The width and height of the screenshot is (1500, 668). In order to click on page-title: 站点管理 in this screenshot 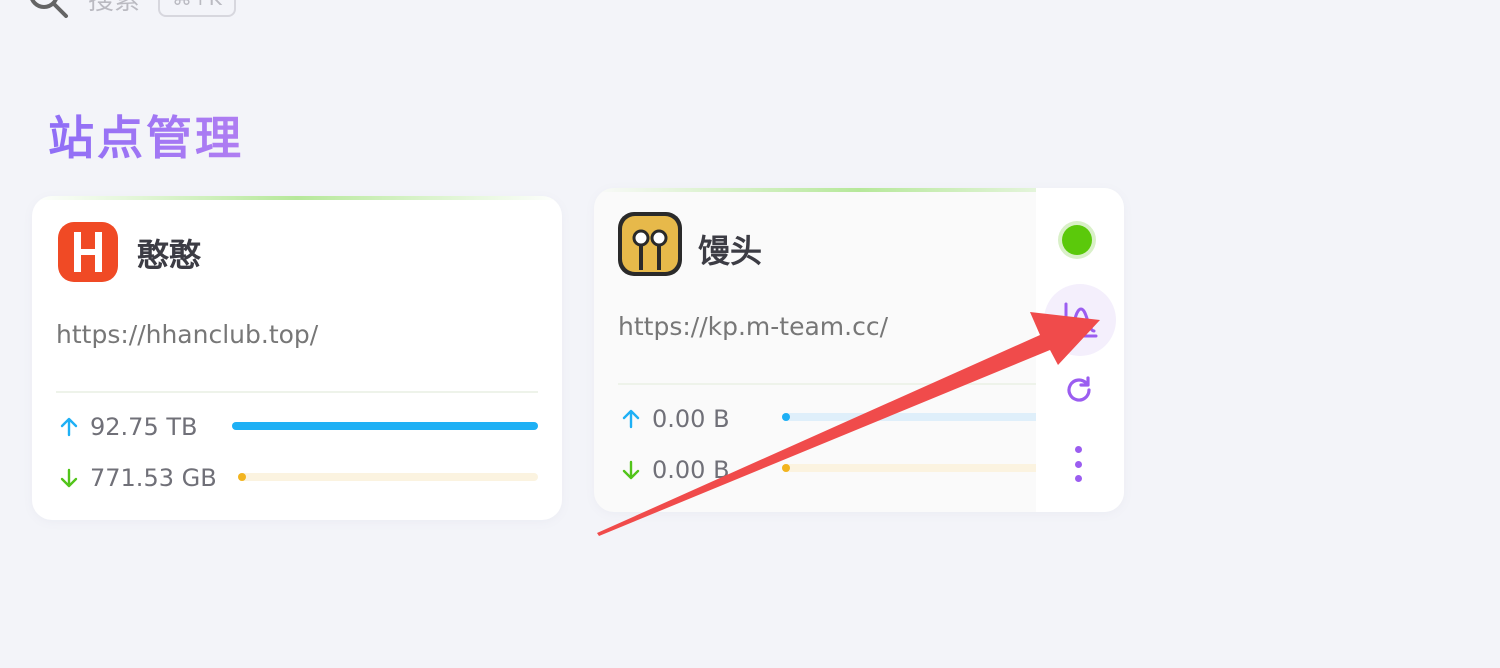, I will do `click(146, 135)`.